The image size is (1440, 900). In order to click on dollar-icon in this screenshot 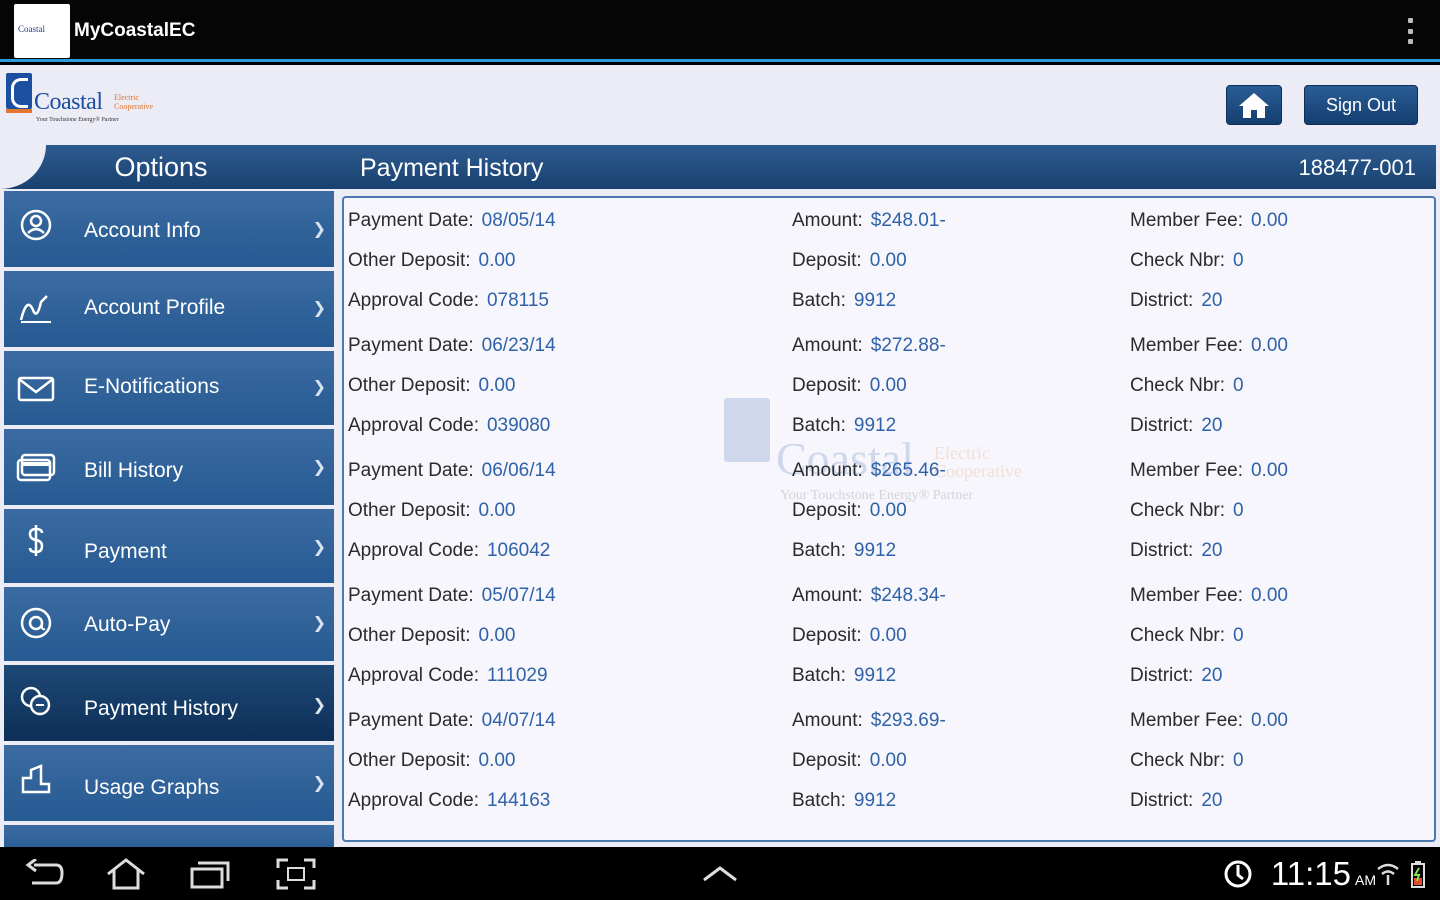, I will do `click(36, 541)`.